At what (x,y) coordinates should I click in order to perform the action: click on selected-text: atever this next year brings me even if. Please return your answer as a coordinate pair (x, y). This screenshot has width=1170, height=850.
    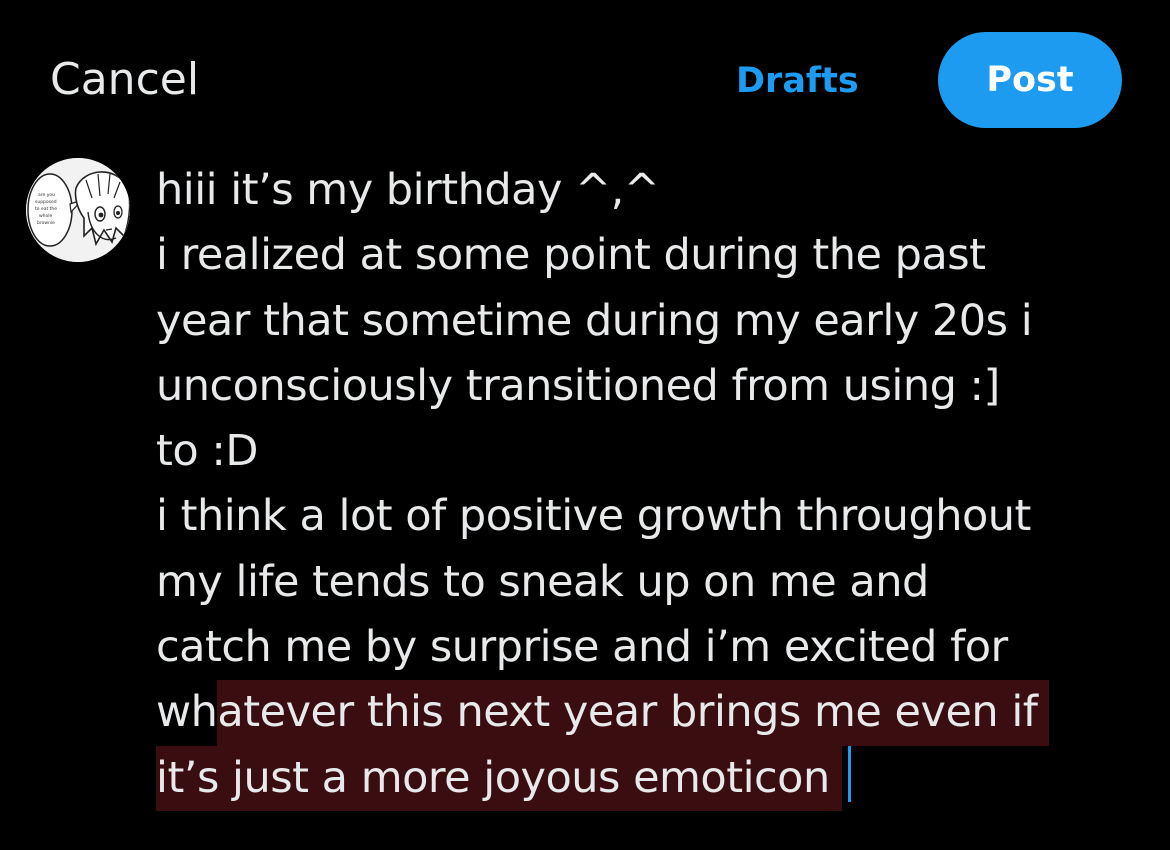
    Looking at the image, I should click on (633, 713).